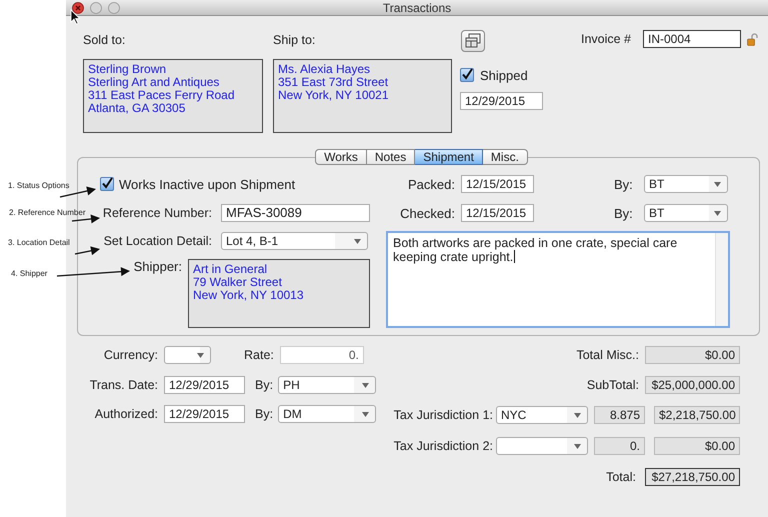  Describe the element at coordinates (504, 75) in the screenshot. I see `shipped-label: Shipped` at that location.